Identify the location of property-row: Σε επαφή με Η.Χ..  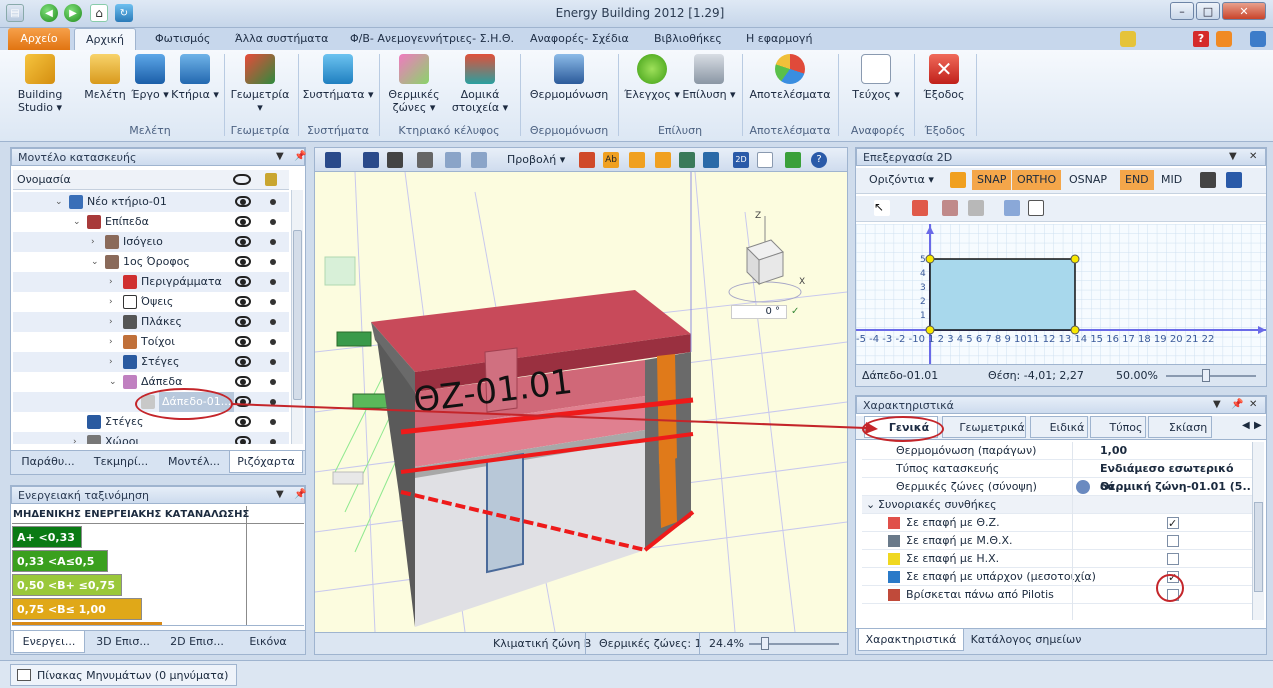
(1060, 559).